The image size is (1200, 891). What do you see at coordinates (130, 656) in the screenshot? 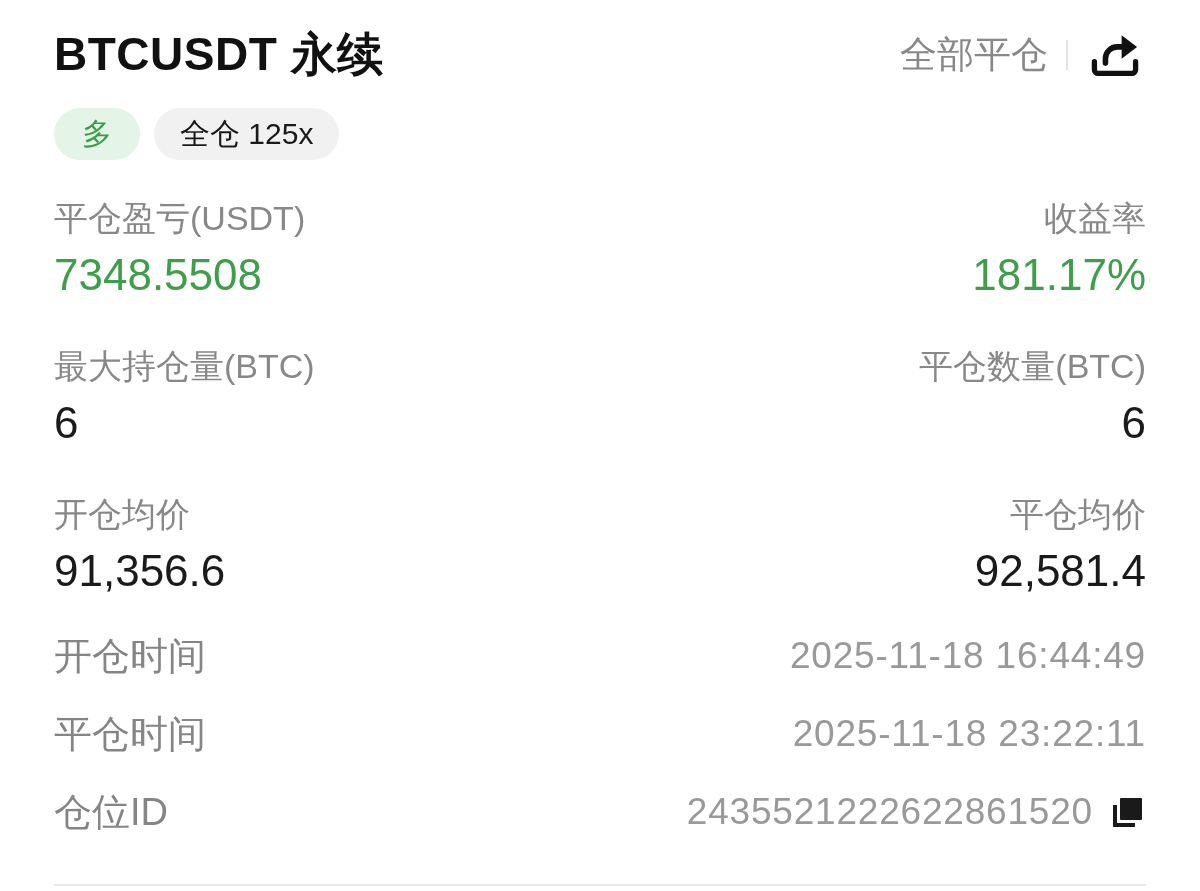
I see `detail-label: 开仓时间` at bounding box center [130, 656].